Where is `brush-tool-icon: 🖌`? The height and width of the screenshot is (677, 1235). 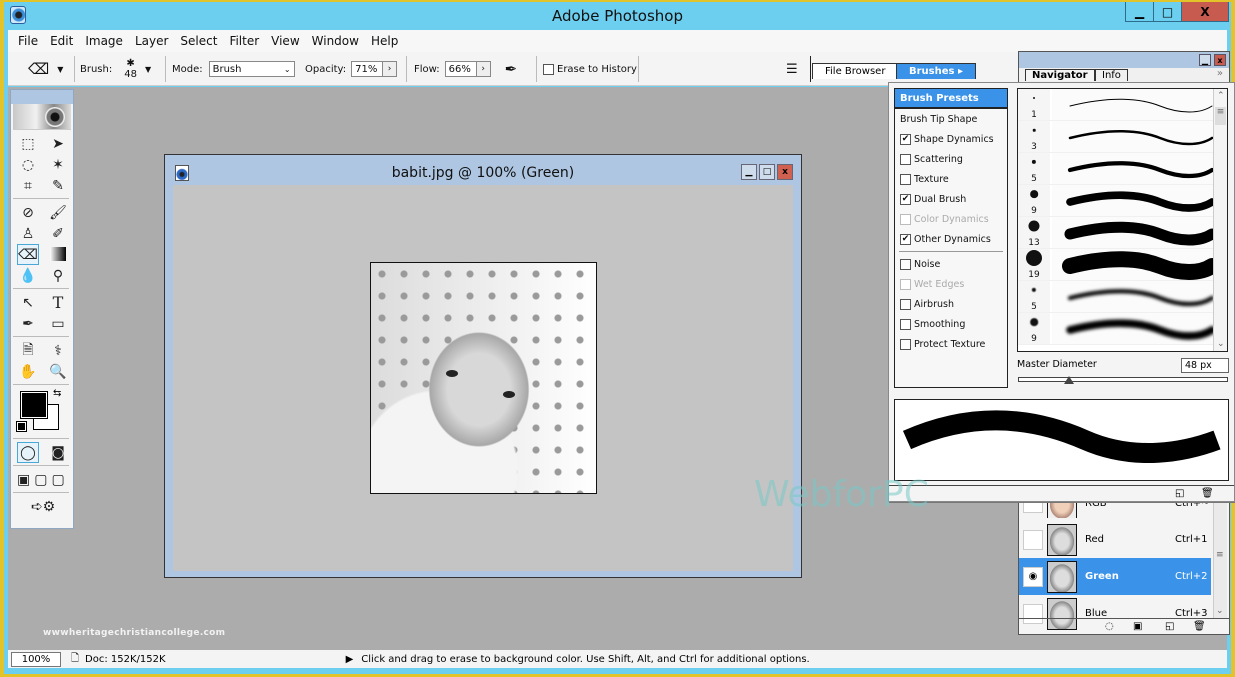 brush-tool-icon: 🖌 is located at coordinates (58, 212).